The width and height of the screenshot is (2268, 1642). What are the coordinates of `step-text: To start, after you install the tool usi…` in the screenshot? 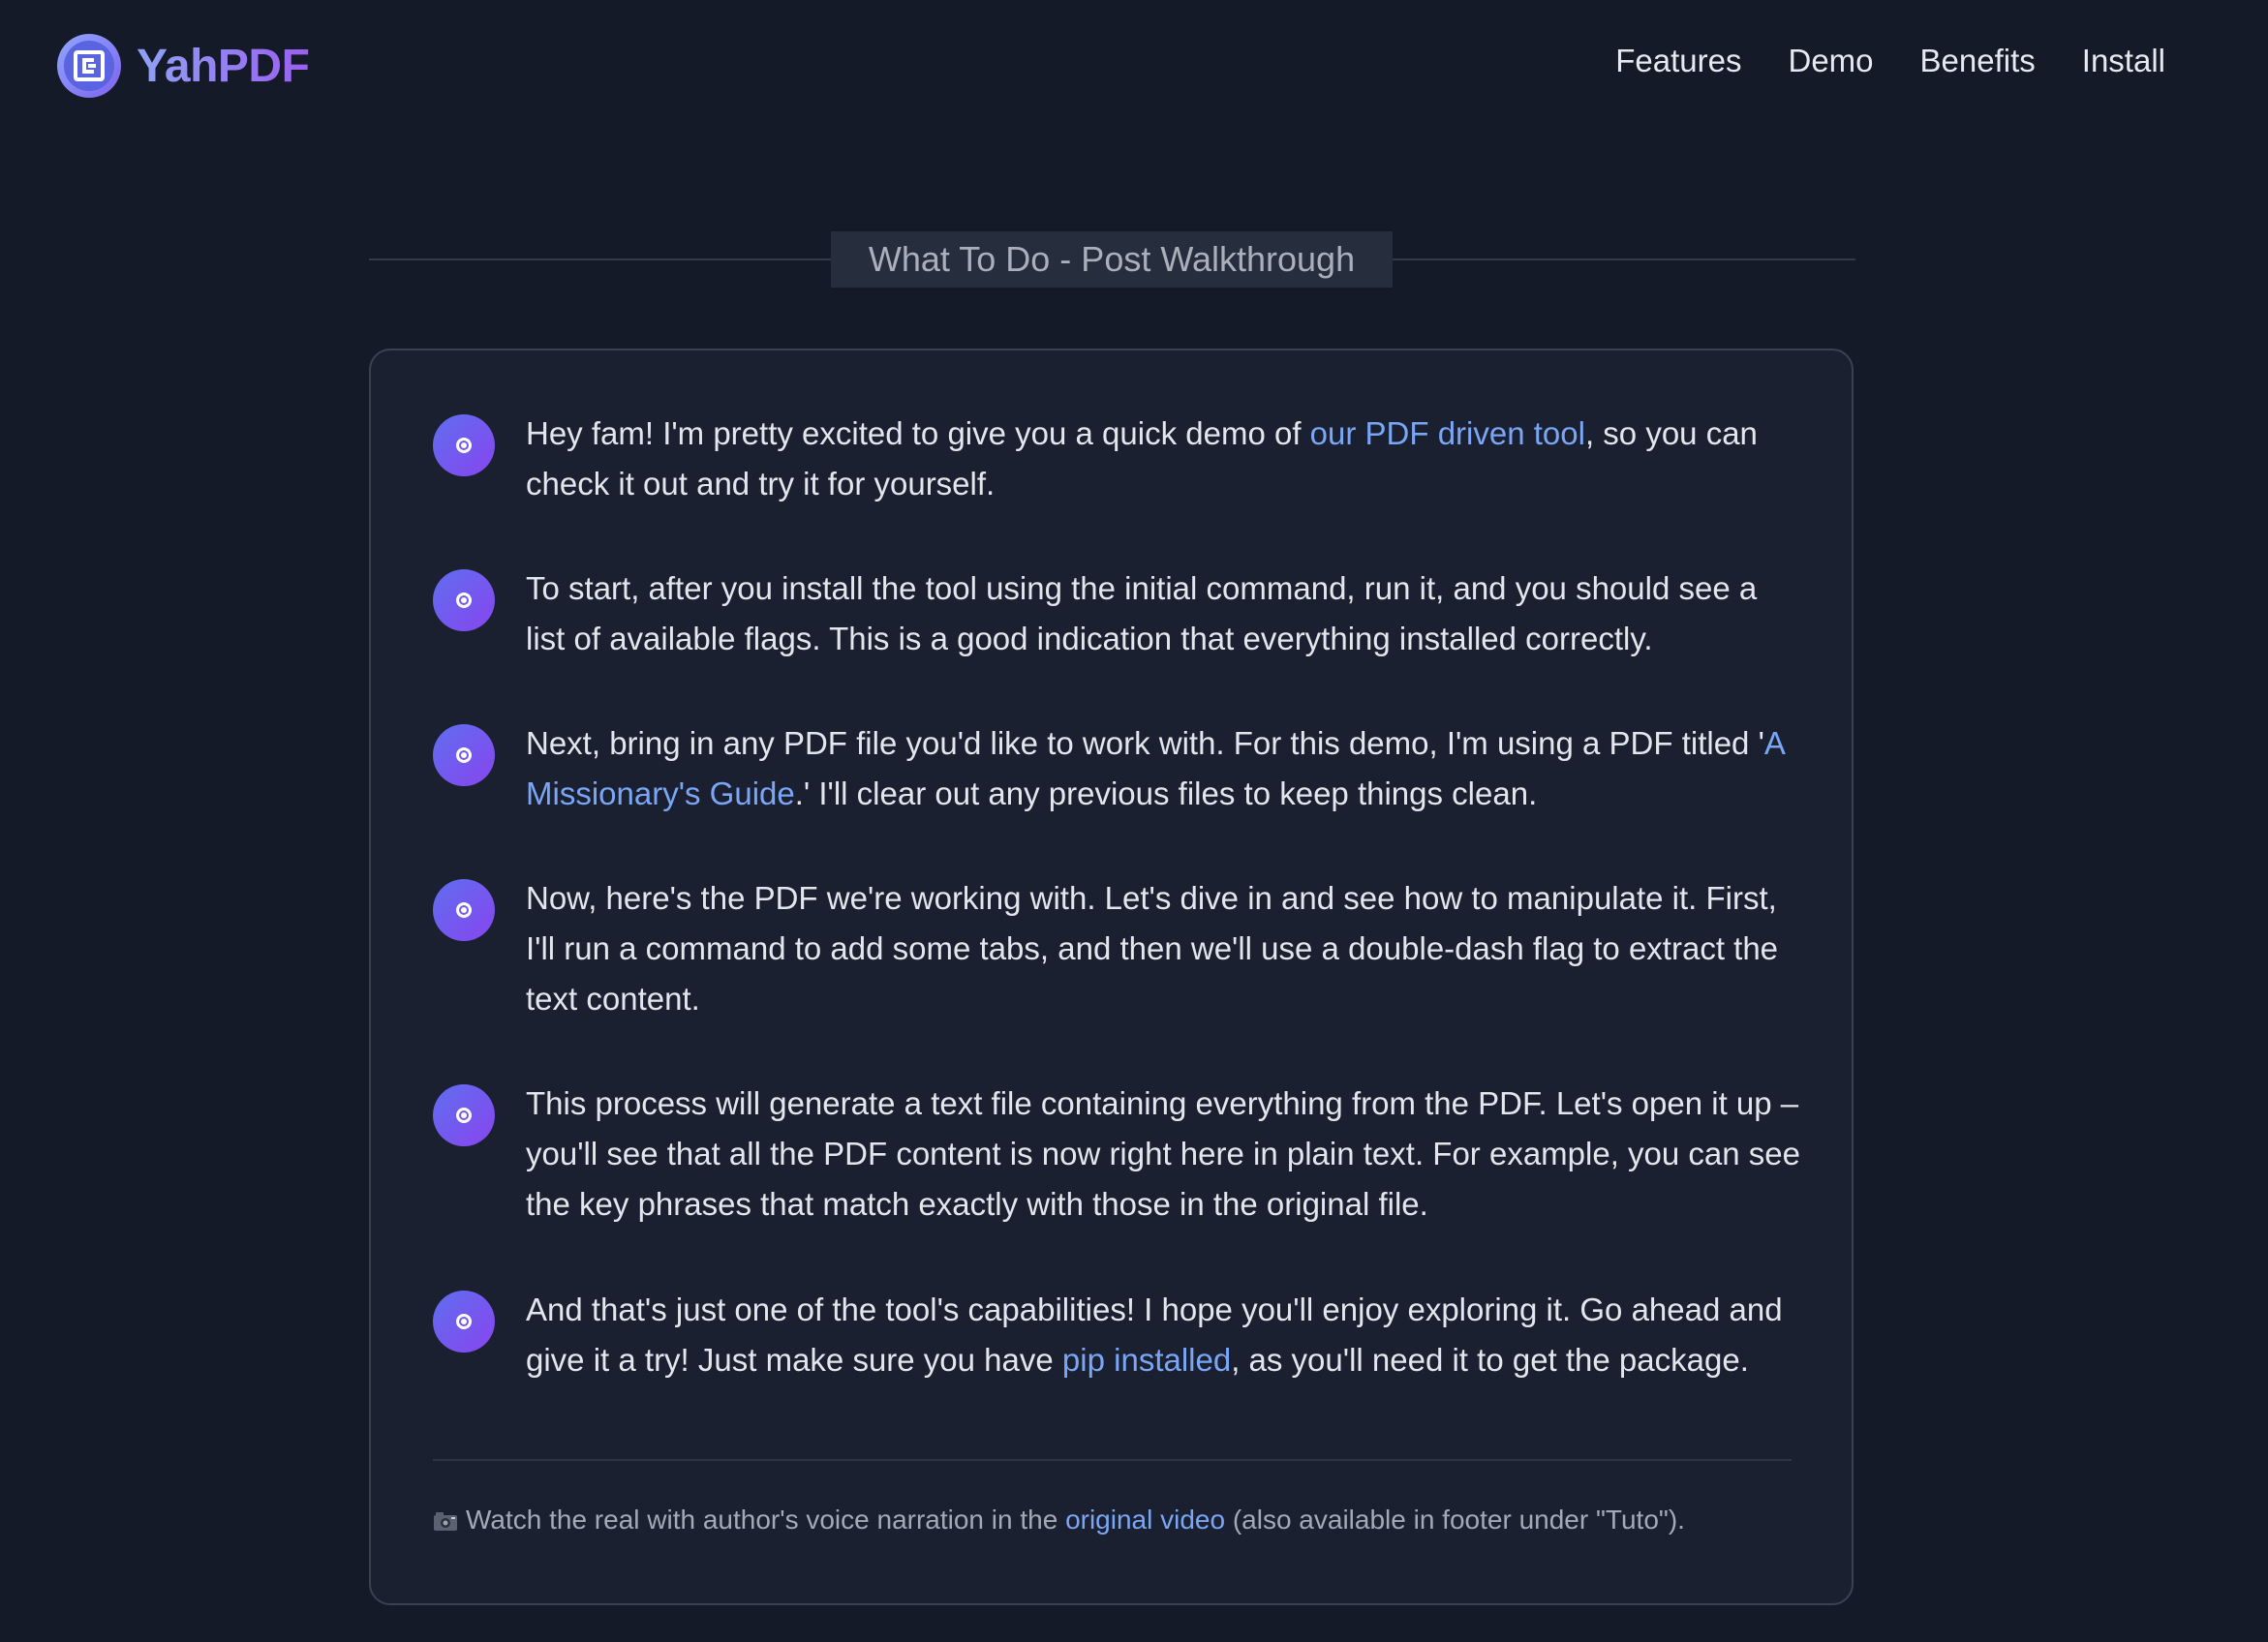 It's located at (1142, 613).